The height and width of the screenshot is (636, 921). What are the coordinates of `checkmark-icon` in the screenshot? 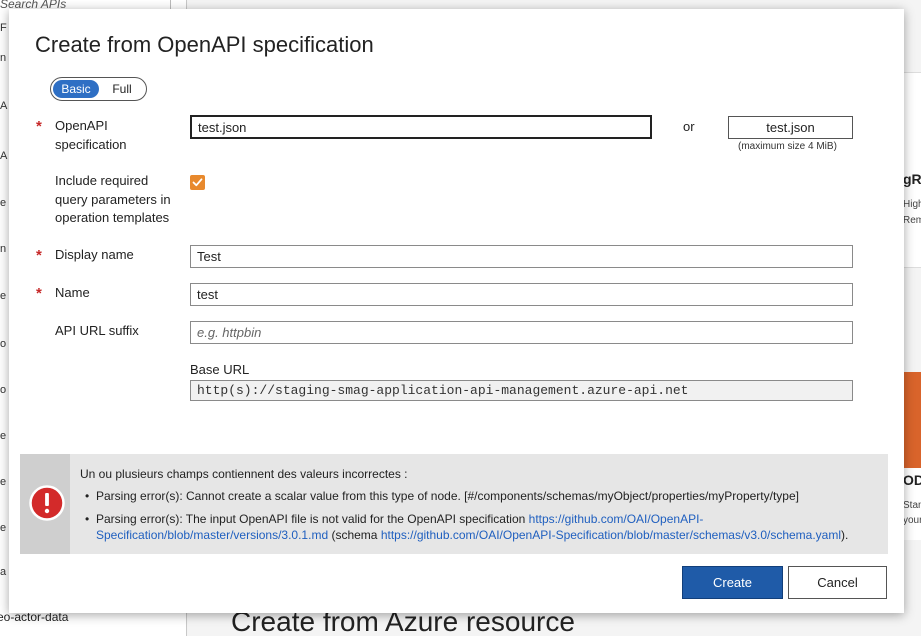 It's located at (197, 182).